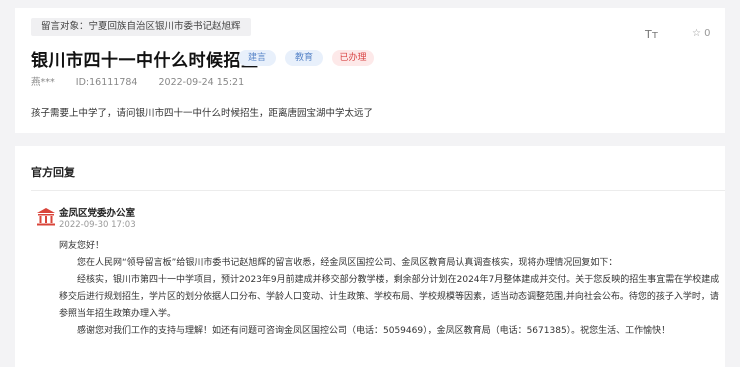  I want to click on reply-greeting: 网友您好！, so click(82, 246).